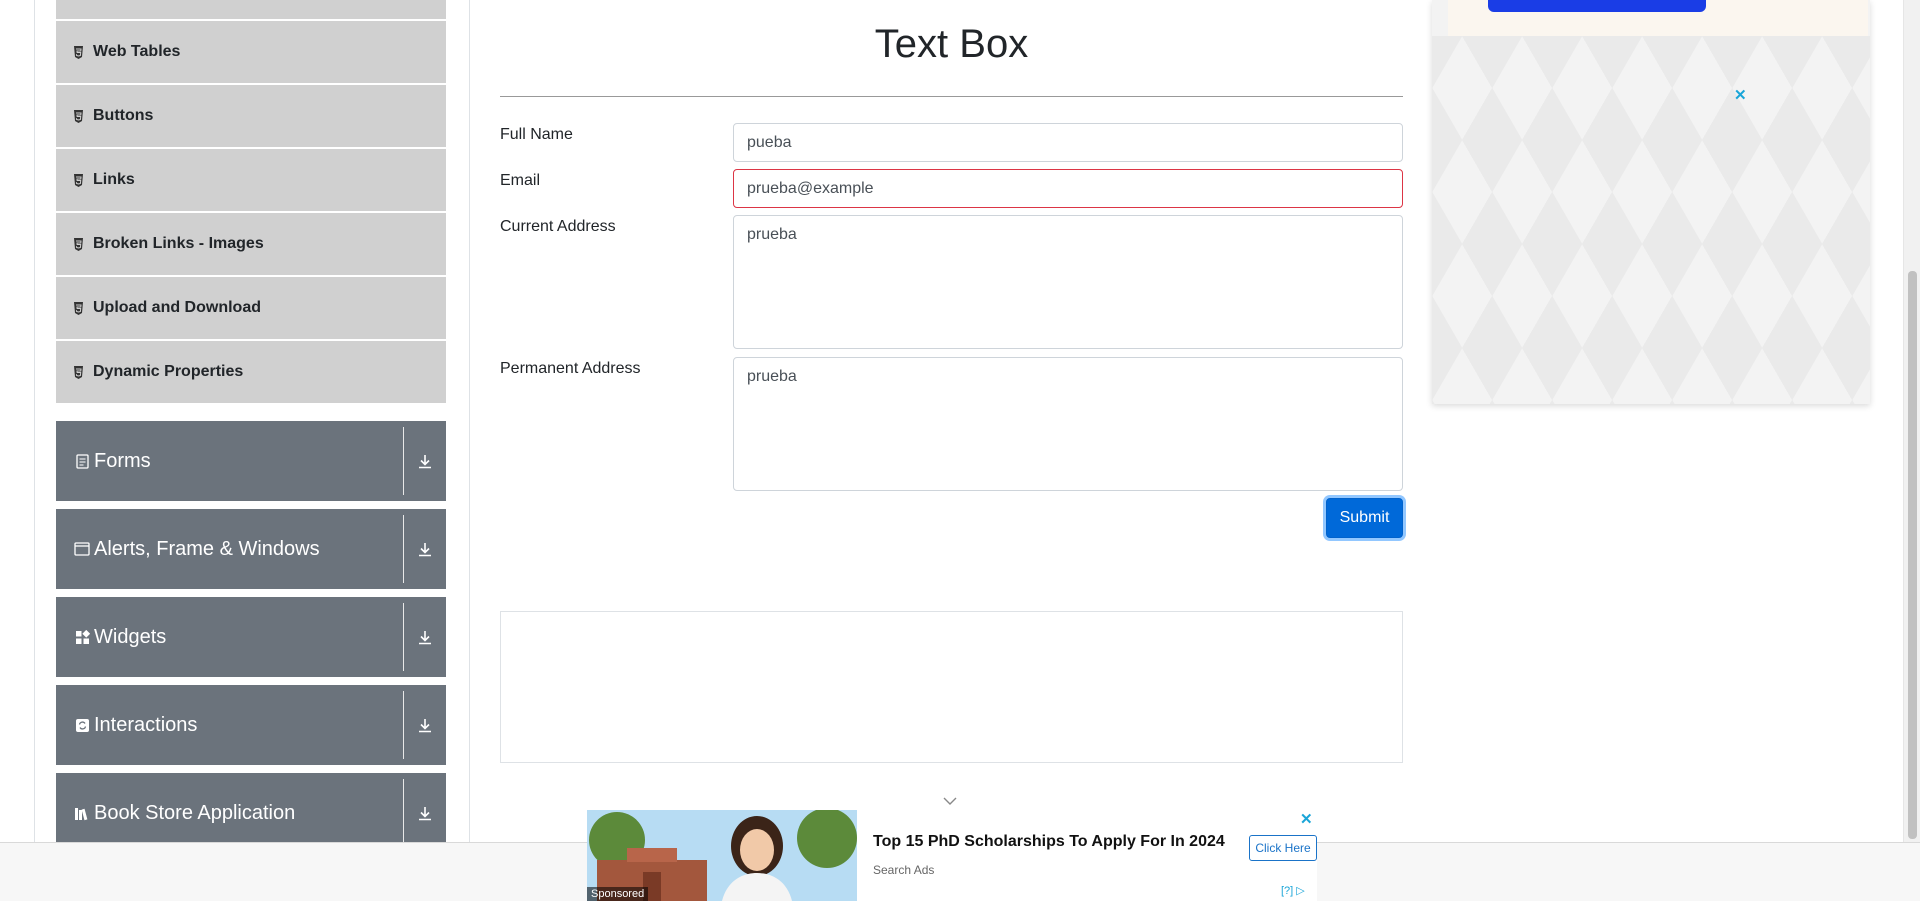 The image size is (1920, 901). Describe the element at coordinates (251, 180) in the screenshot. I see `sidebar-item-links: Links` at that location.